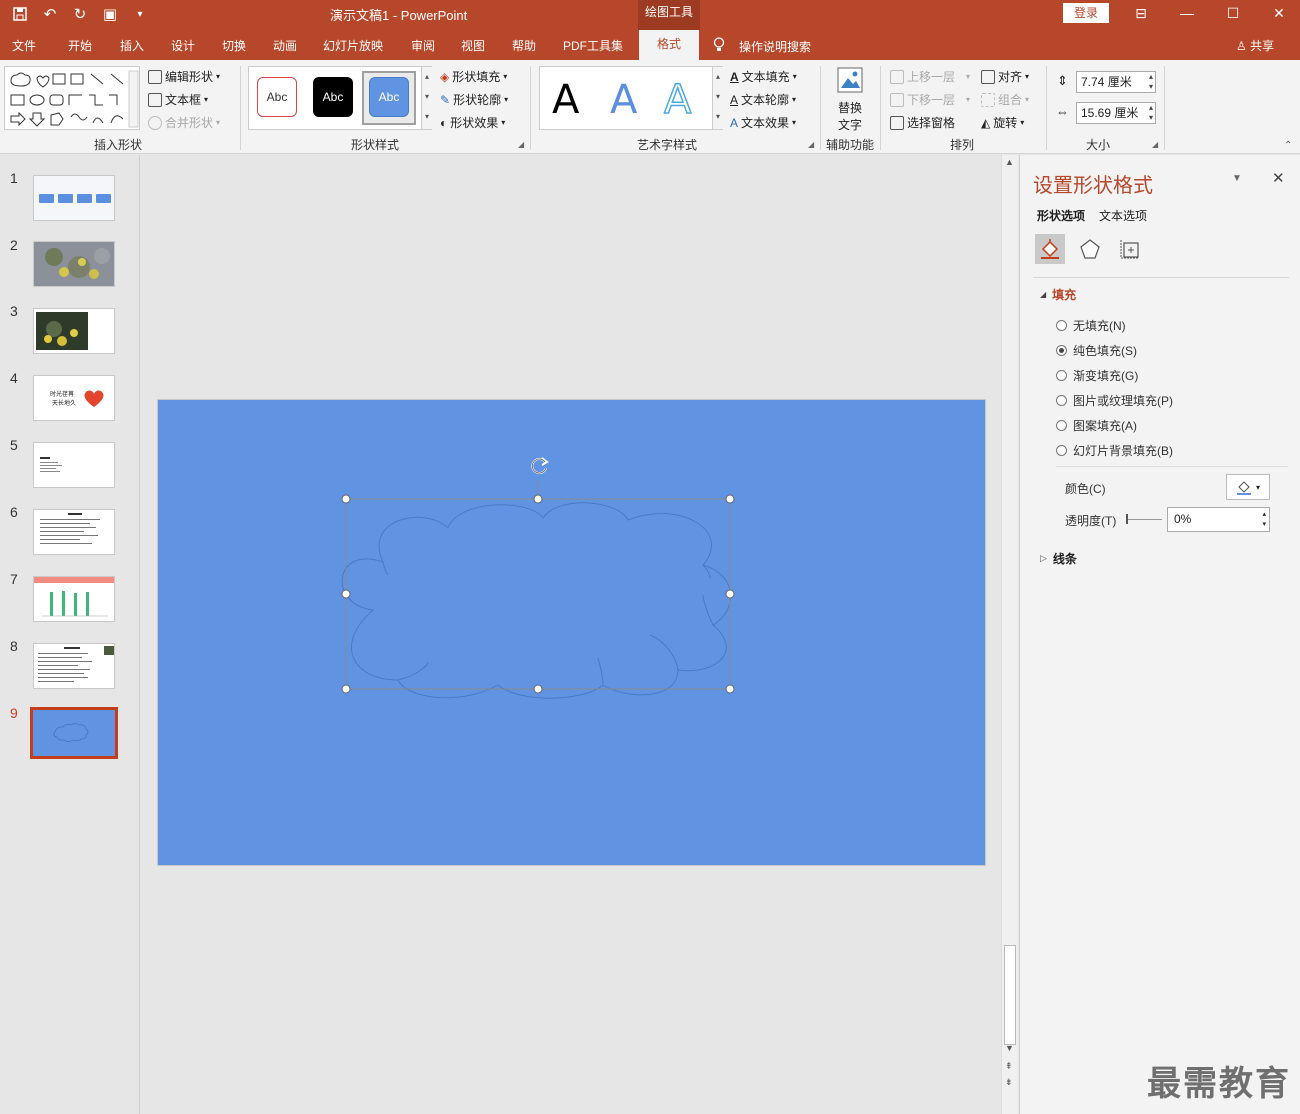 Image resolution: width=1300 pixels, height=1114 pixels. Describe the element at coordinates (140, 14) in the screenshot. I see `customize-qat-icon: ▾` at that location.